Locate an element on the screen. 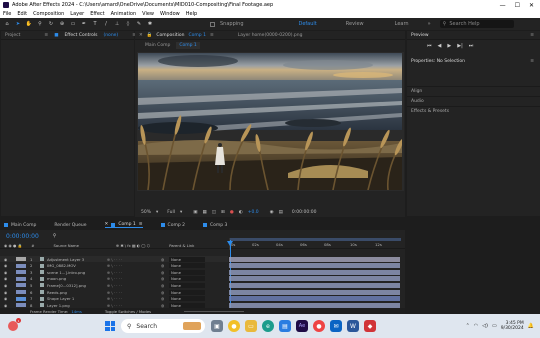 The height and width of the screenshot is (338, 540). selection-tool-icon: ➤ is located at coordinates (18, 24).